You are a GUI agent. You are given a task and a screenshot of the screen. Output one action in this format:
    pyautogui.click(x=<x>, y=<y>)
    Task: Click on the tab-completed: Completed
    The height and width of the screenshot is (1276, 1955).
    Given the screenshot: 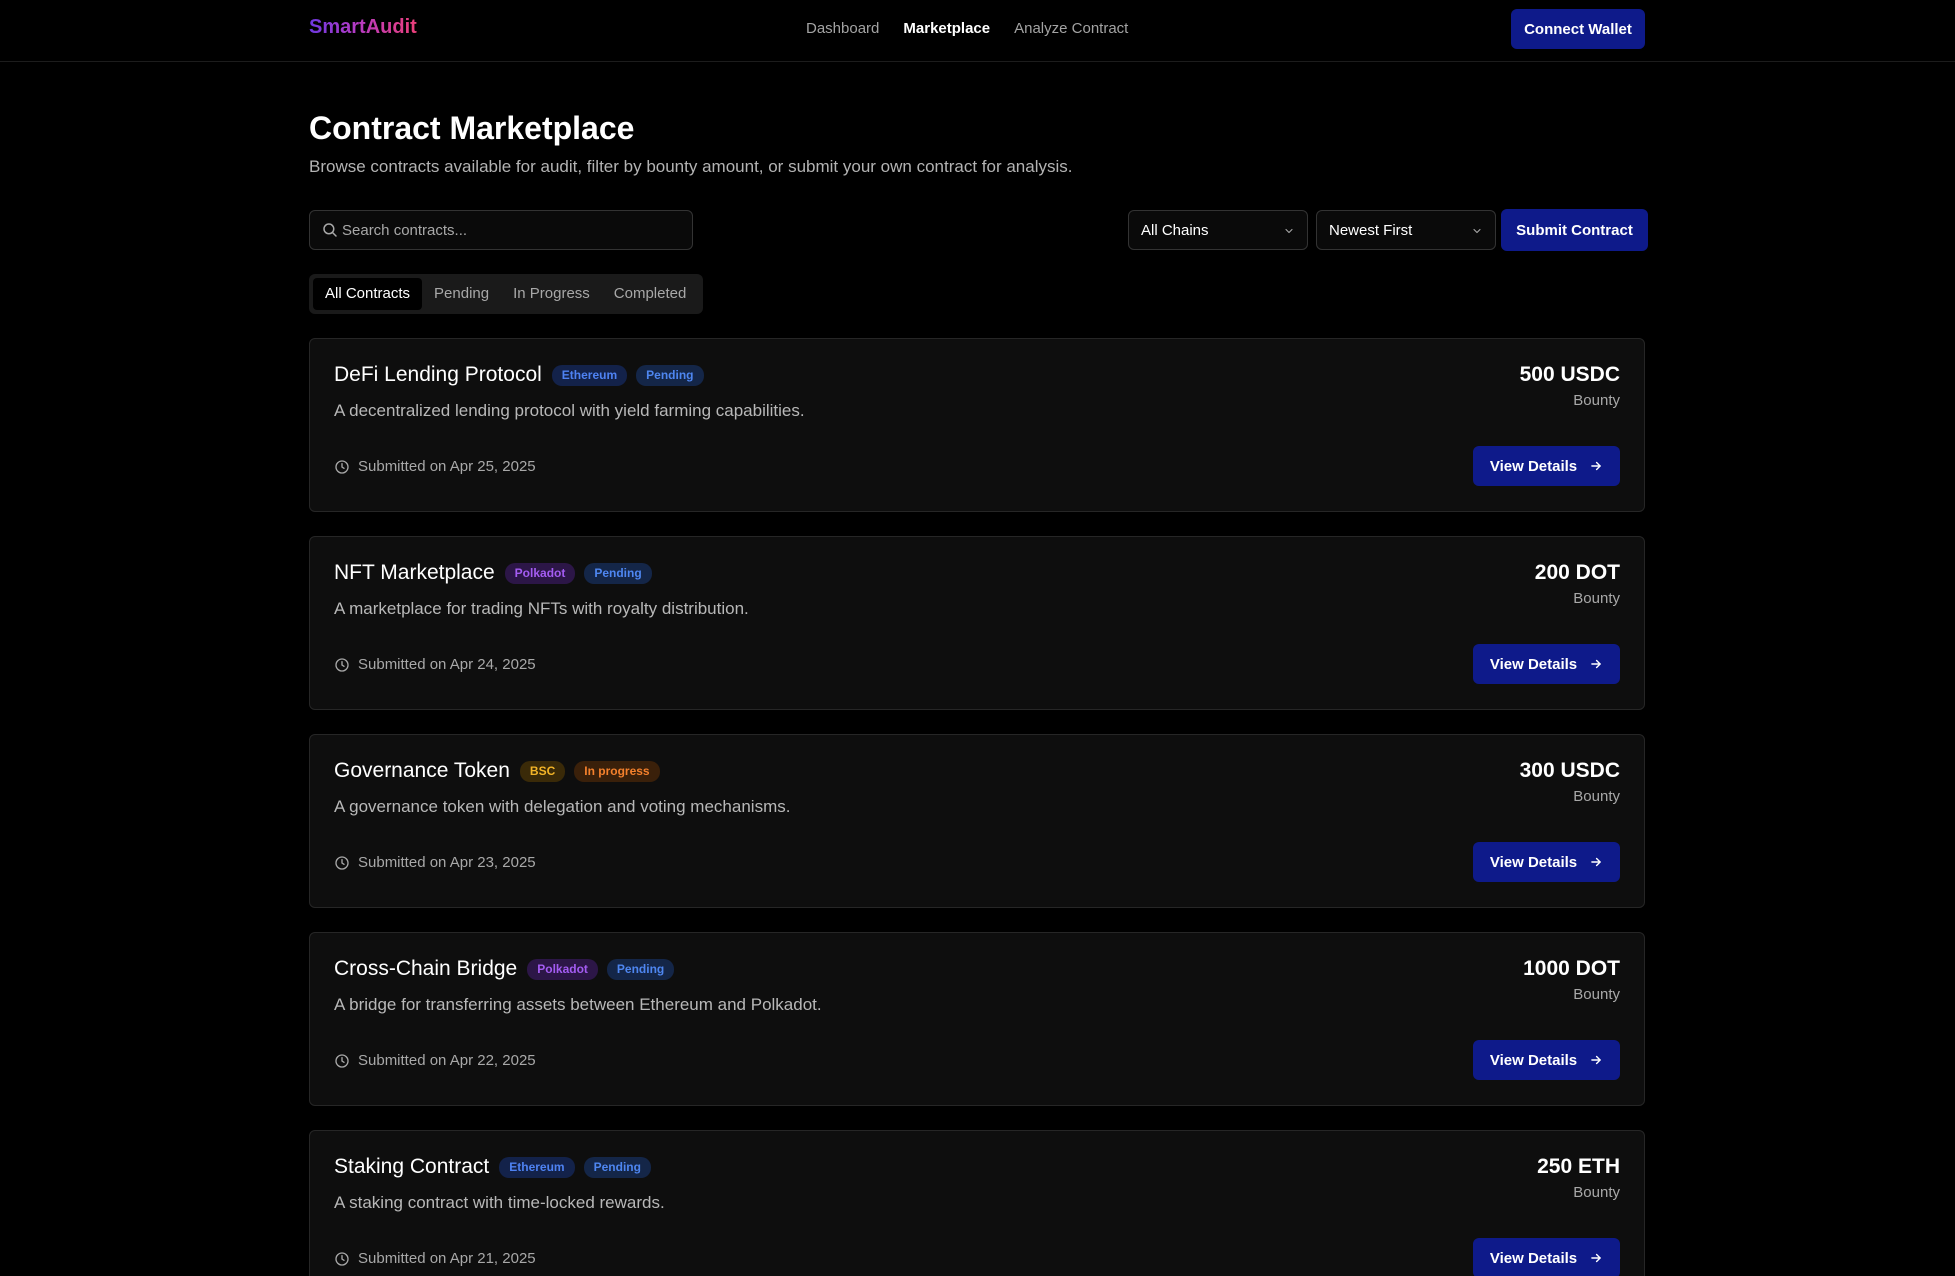 What is the action you would take?
    pyautogui.click(x=650, y=294)
    